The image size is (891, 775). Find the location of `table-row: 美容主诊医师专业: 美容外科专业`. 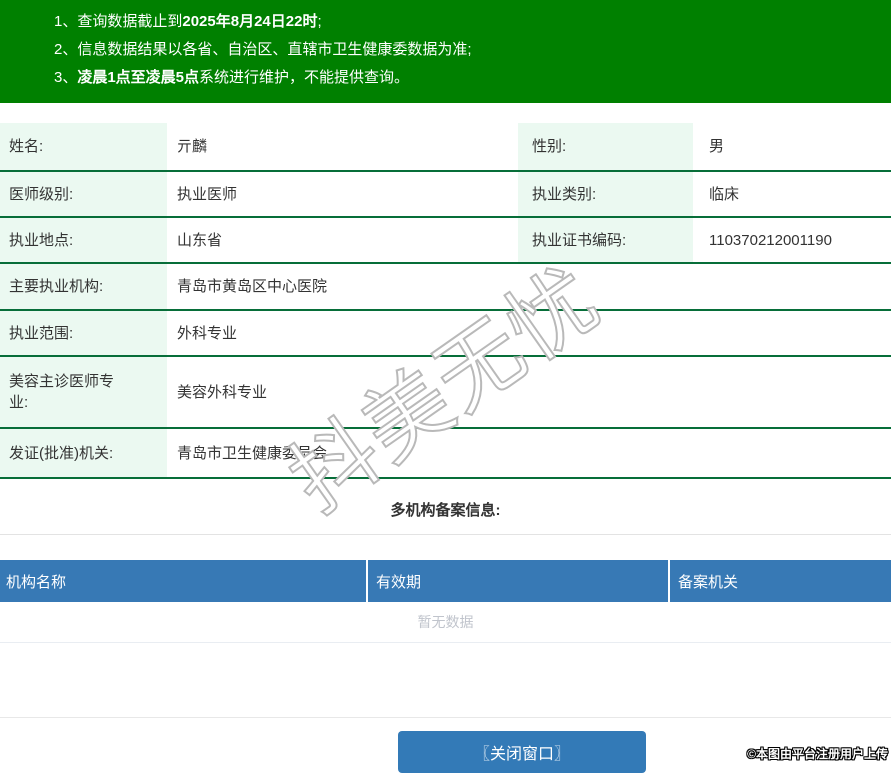

table-row: 美容主诊医师专业: 美容外科专业 is located at coordinates (445, 392).